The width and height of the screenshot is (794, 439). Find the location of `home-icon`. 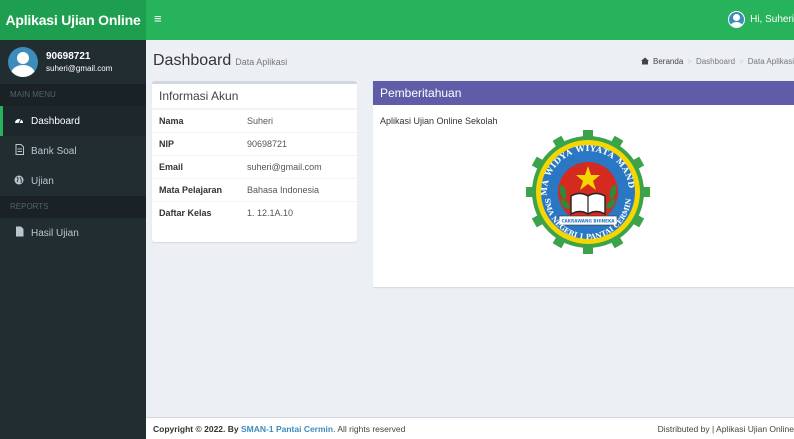

home-icon is located at coordinates (645, 62).